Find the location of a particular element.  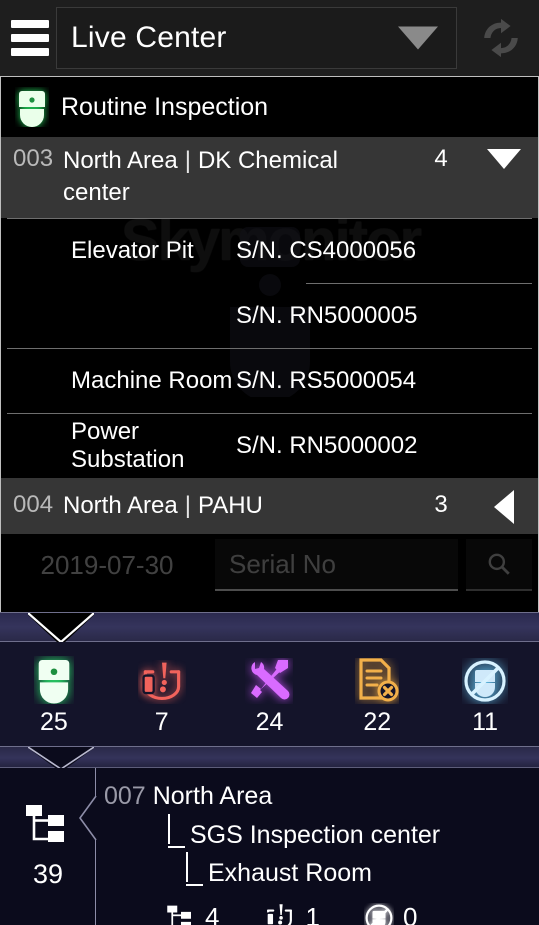

tree-stat-sitemap: 4 is located at coordinates (192, 913).